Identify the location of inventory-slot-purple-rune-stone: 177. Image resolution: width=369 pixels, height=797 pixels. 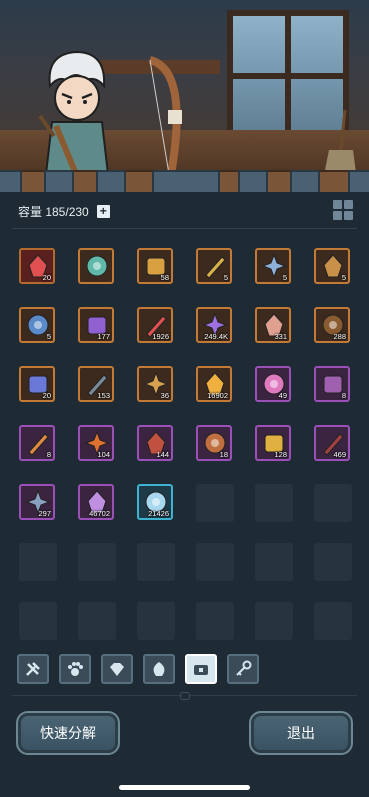
(96, 325).